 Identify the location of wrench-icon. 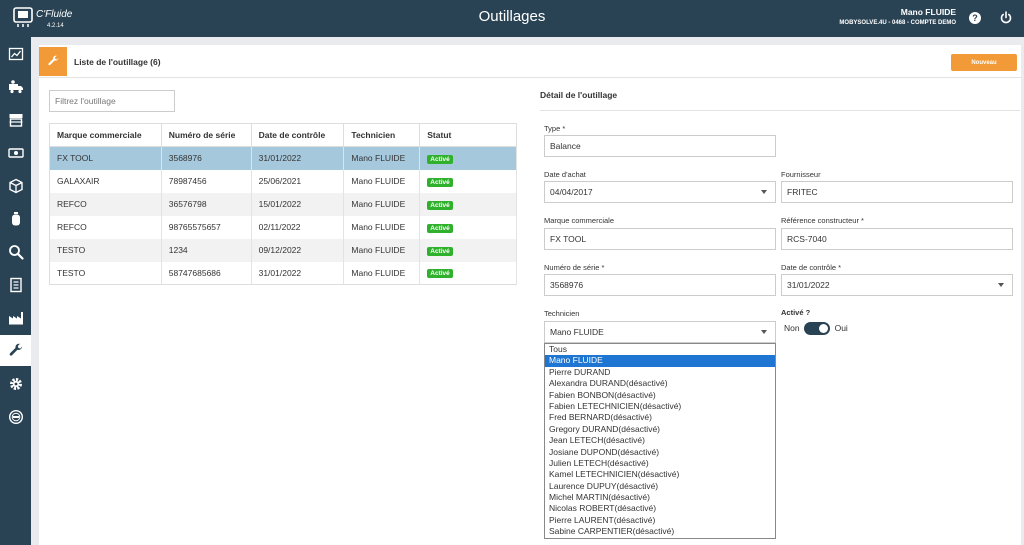
(15, 349).